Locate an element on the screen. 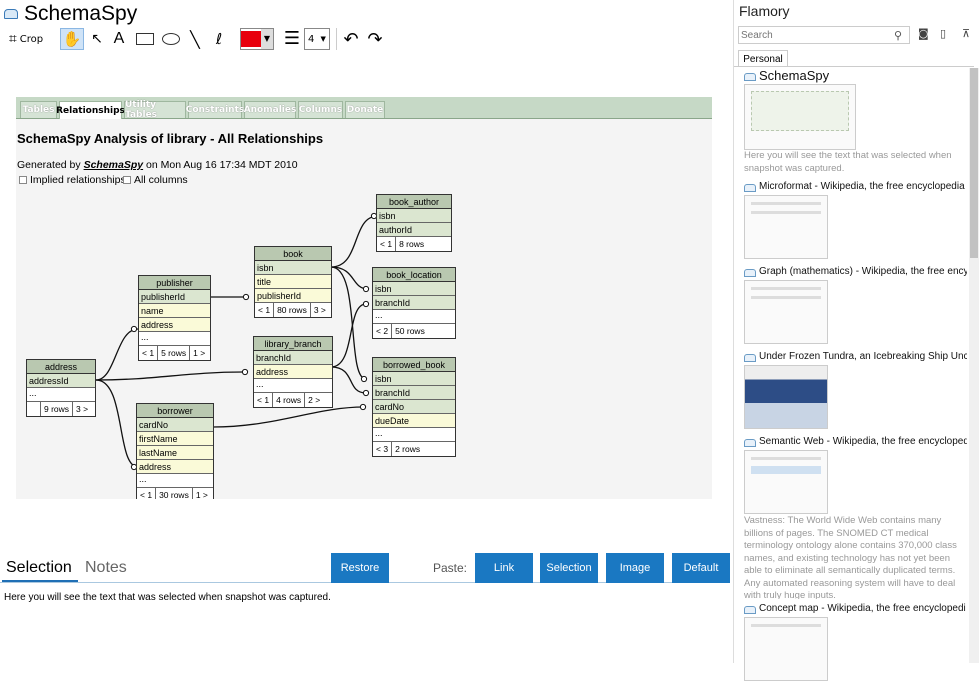  table-header: publisher is located at coordinates (174, 283).